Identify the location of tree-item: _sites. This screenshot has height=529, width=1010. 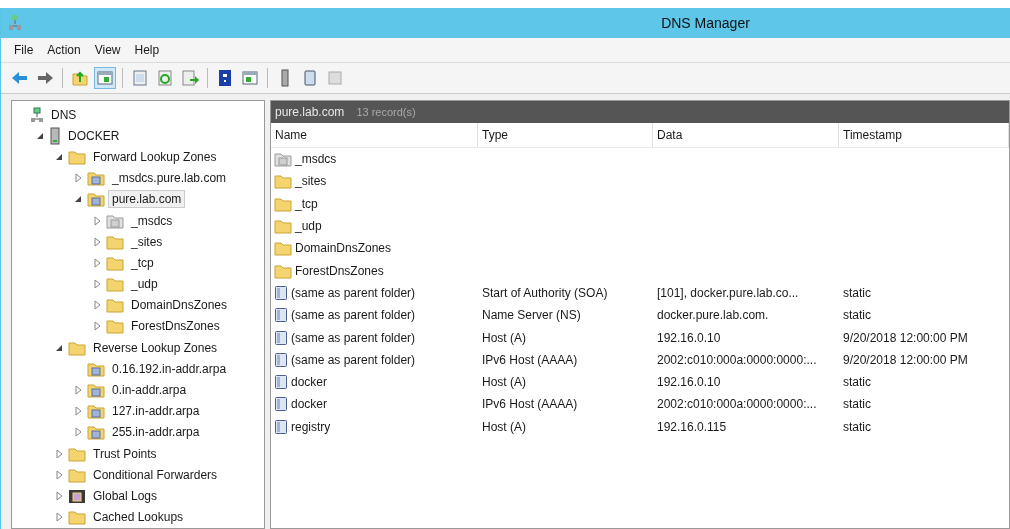
(147, 241).